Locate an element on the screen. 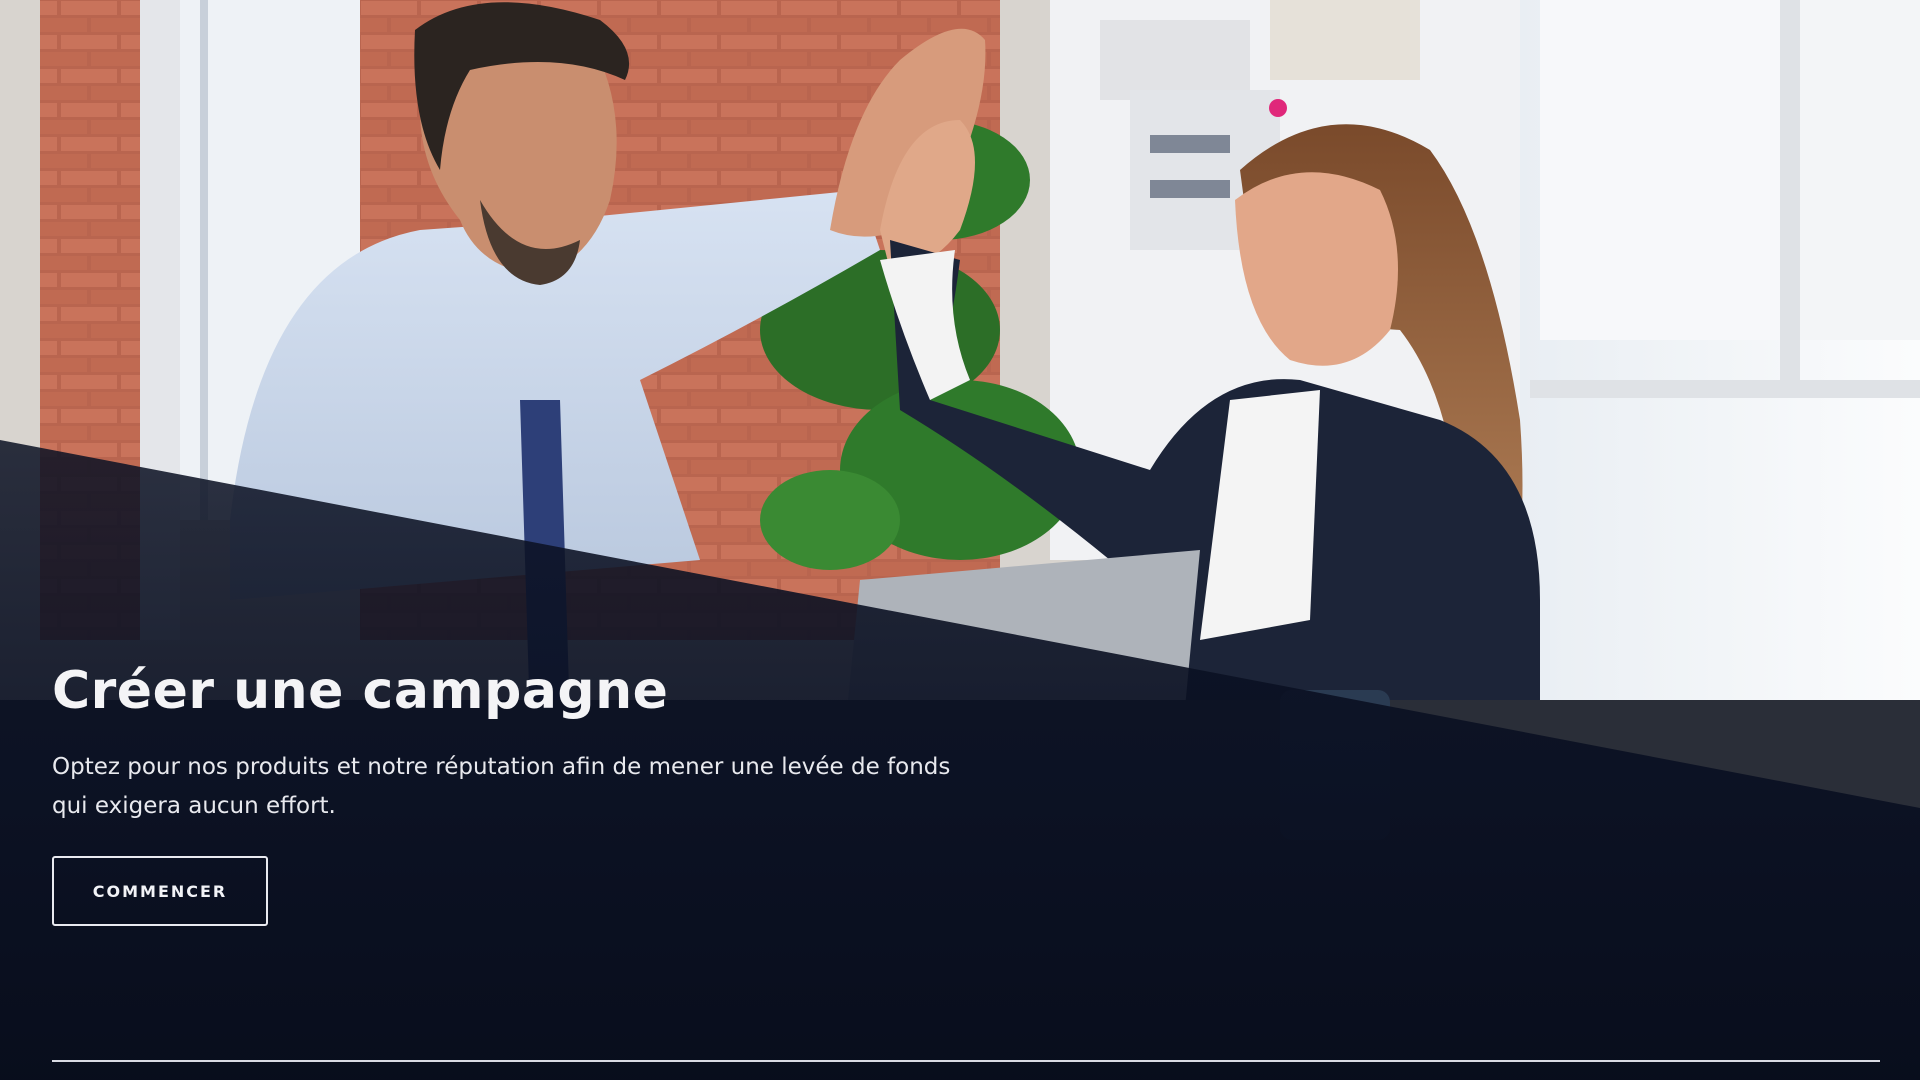 The image size is (1920, 1080). section-divider is located at coordinates (966, 1061).